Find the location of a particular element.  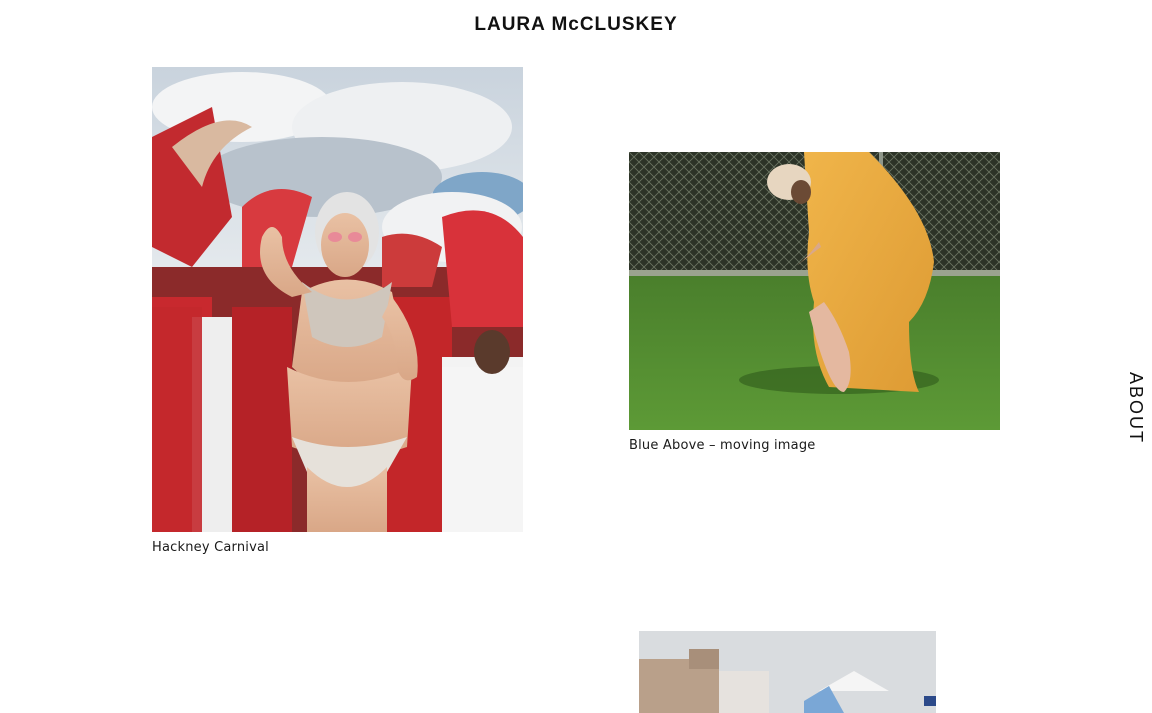

work-item-third is located at coordinates (787, 672).